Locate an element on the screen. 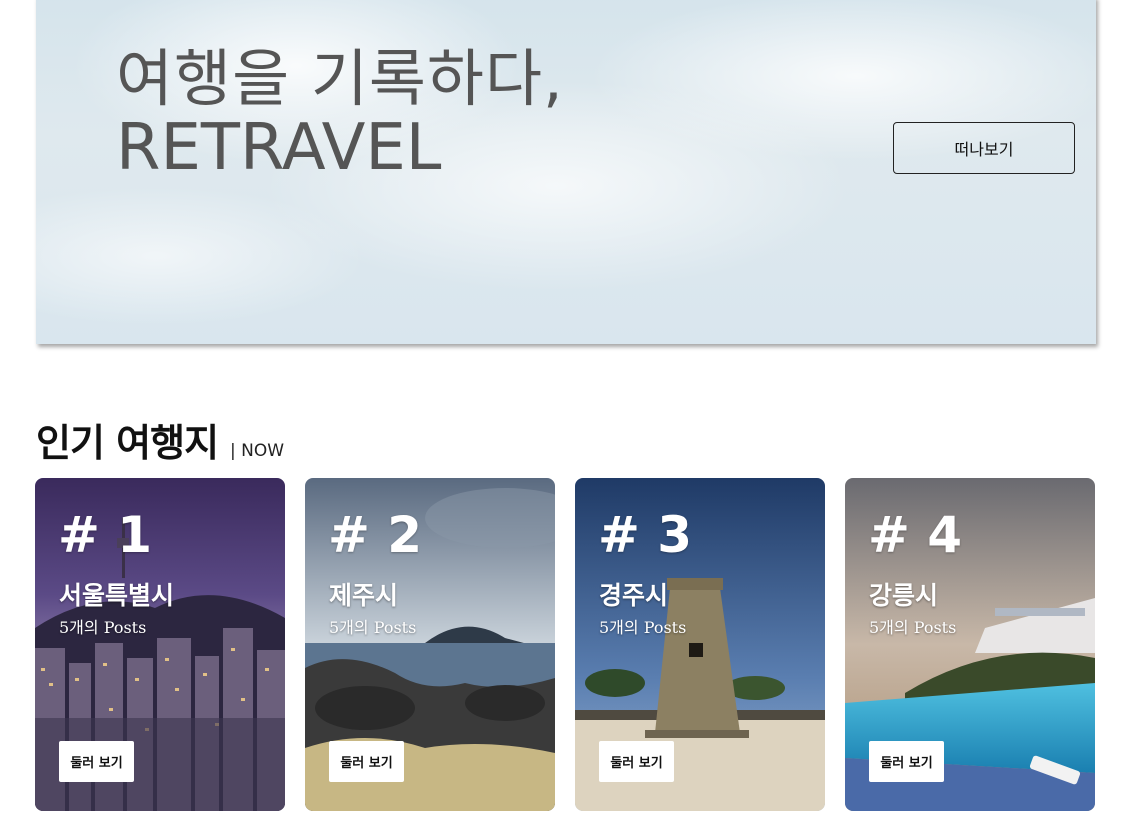 The image size is (1144, 820). depart-button: 떠나보기 is located at coordinates (984, 148).